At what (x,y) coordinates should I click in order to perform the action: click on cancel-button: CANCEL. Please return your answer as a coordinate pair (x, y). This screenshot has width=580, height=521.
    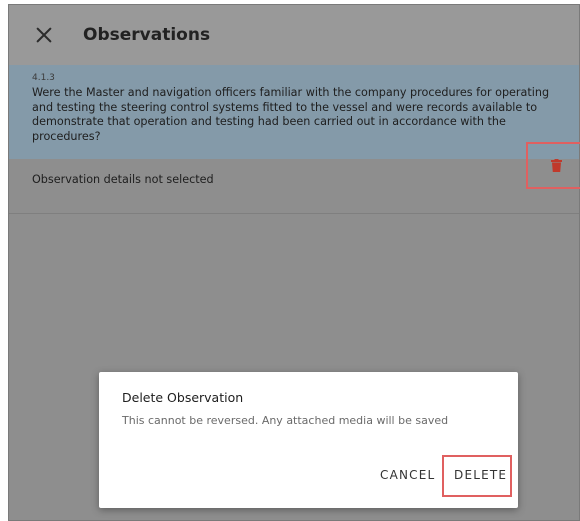
    Looking at the image, I should click on (407, 475).